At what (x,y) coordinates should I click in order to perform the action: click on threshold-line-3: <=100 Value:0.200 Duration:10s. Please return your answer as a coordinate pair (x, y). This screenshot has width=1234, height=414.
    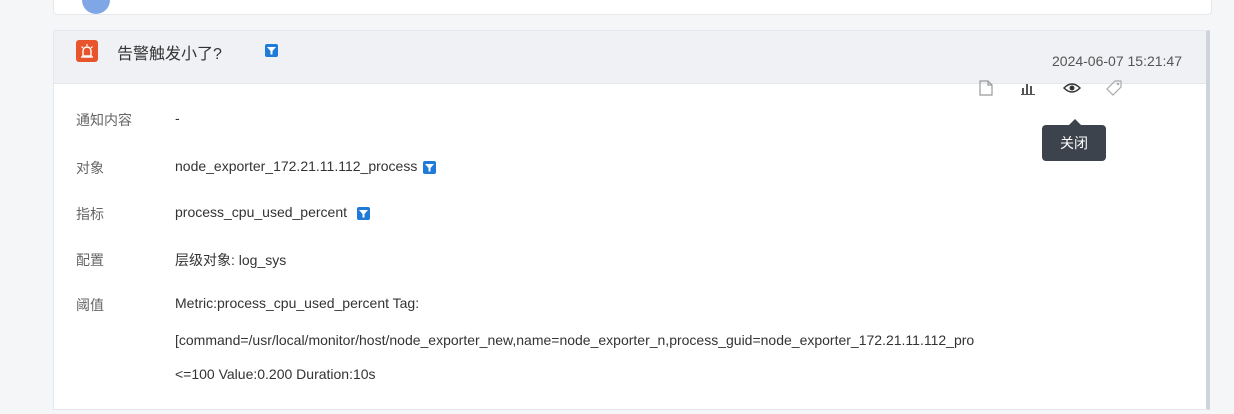
    Looking at the image, I should click on (275, 374).